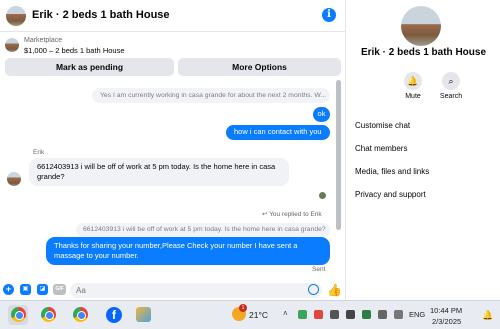 The width and height of the screenshot is (500, 329). What do you see at coordinates (173, 16) in the screenshot?
I see `chat-header: Erik · 2 beds 1 bath House i` at bounding box center [173, 16].